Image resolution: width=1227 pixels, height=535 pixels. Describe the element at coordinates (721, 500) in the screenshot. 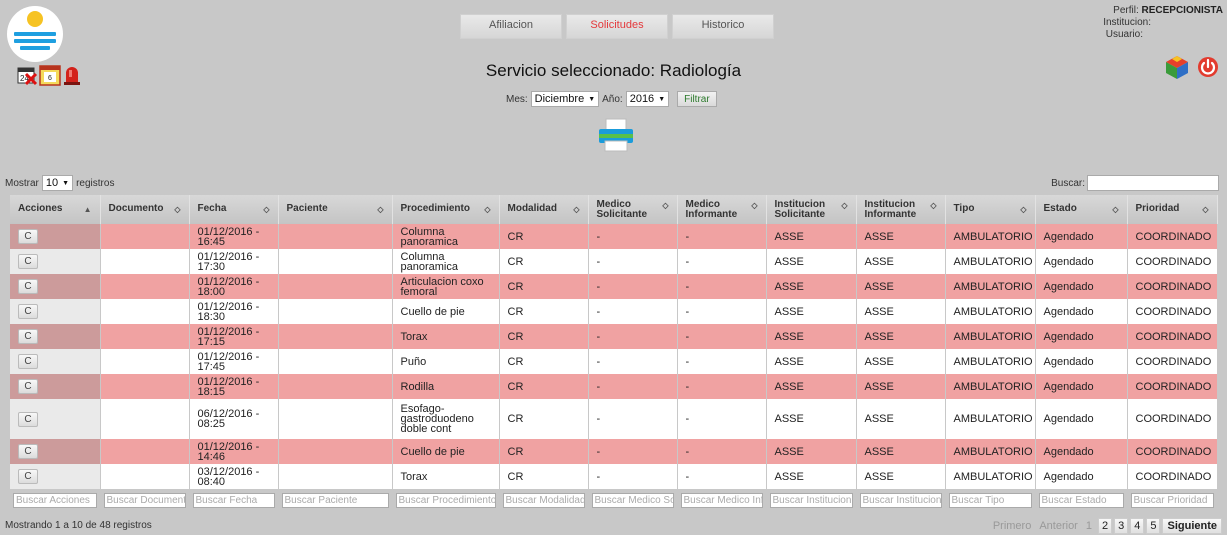

I see `column-search-input: Buscar Medico Informante` at that location.